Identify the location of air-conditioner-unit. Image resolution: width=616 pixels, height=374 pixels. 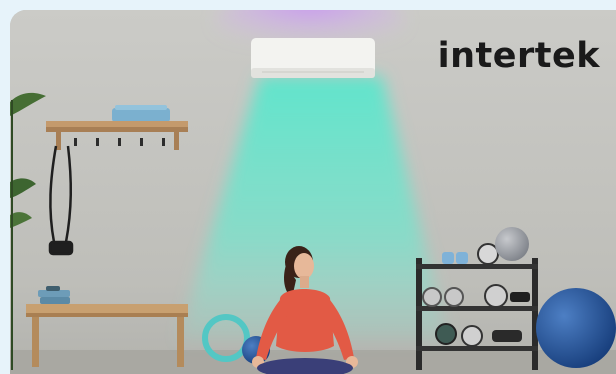
(313, 58).